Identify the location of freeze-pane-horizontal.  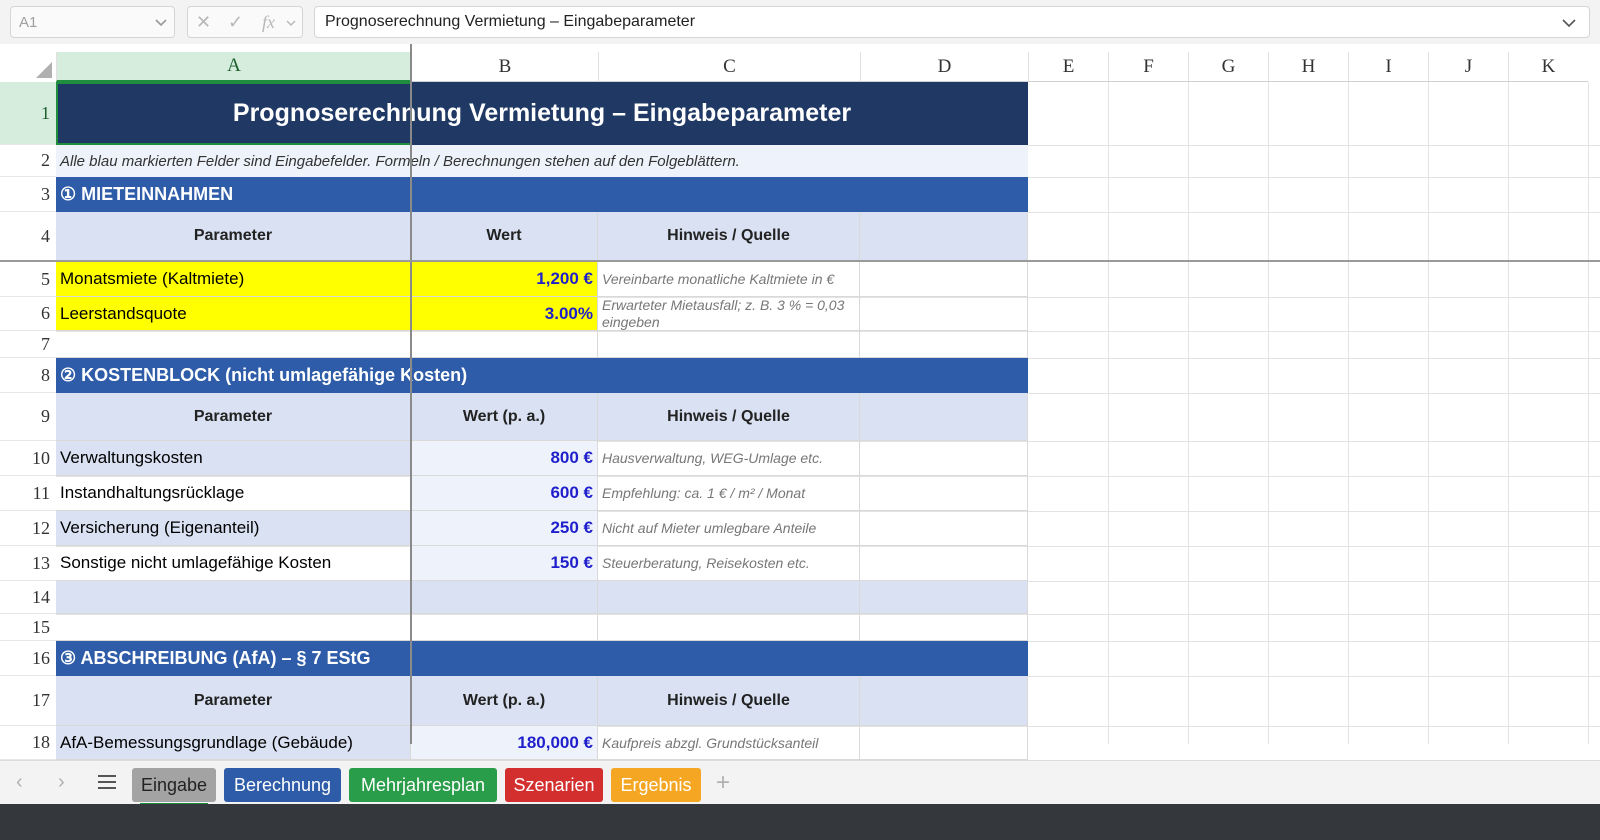
(800, 261).